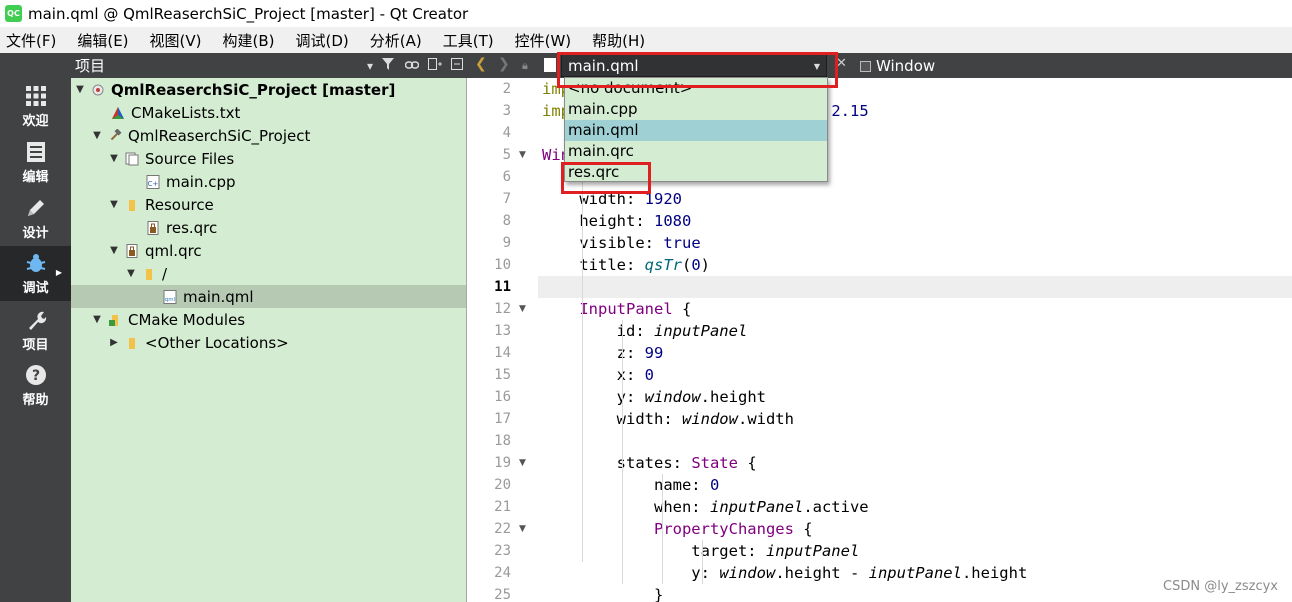  Describe the element at coordinates (502, 397) in the screenshot. I see `line-number: 16` at that location.